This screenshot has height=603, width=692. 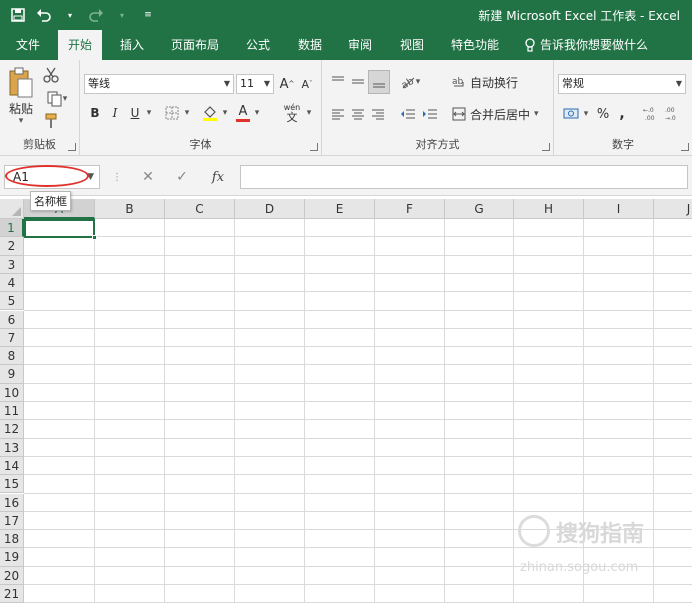 What do you see at coordinates (536, 114) in the screenshot?
I see `chevron-down-icon: ▾` at bounding box center [536, 114].